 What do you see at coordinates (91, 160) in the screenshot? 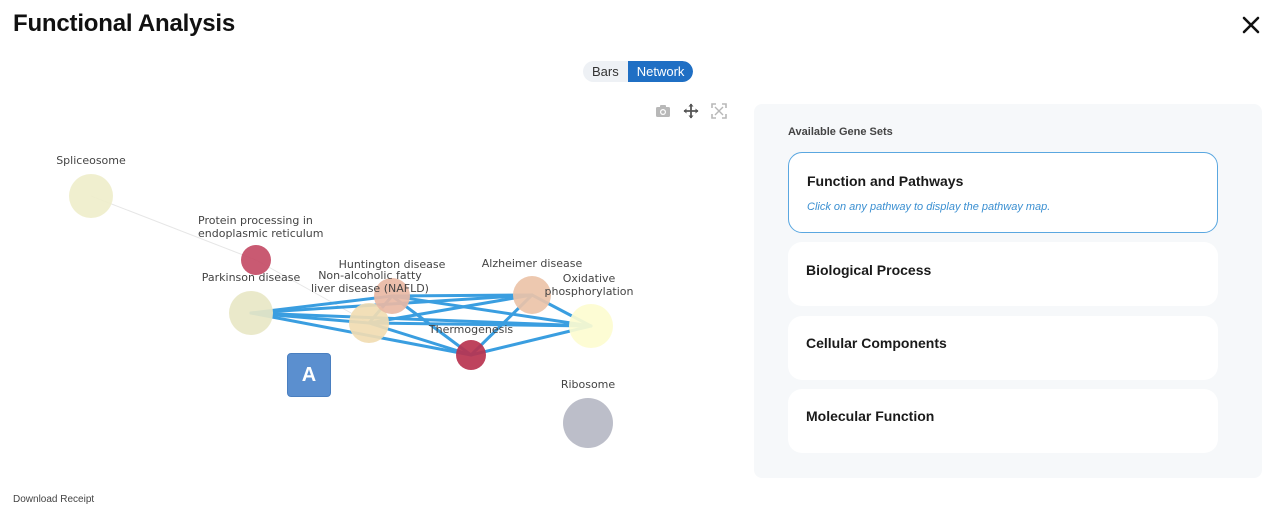
I see `network-label-spliceosome: Spliceosome` at bounding box center [91, 160].